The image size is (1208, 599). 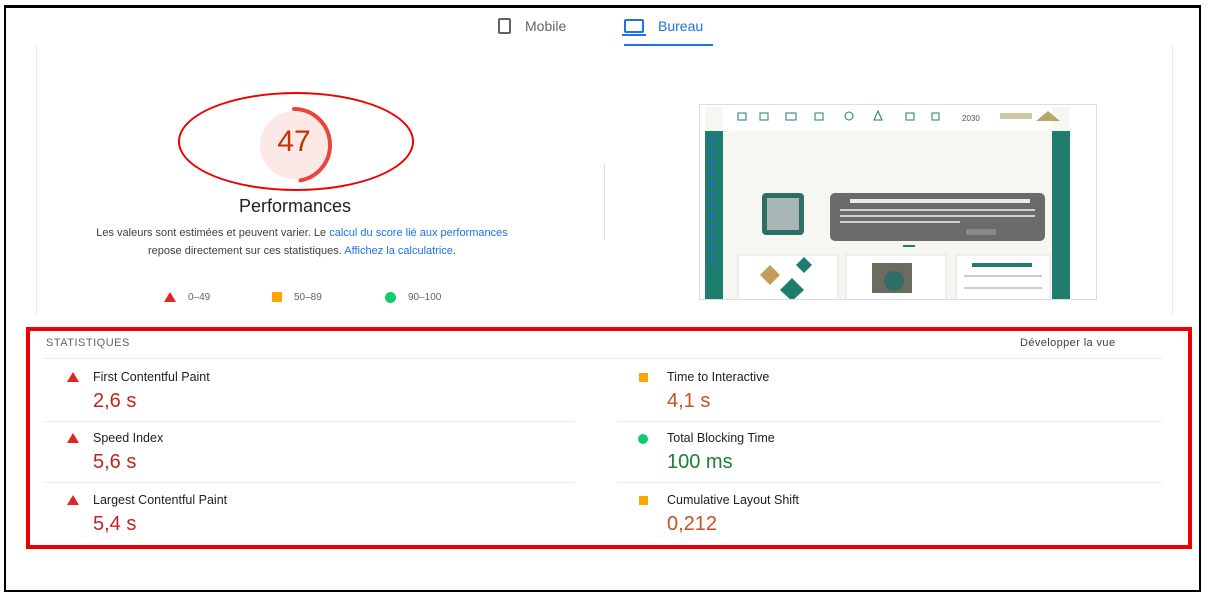 What do you see at coordinates (199, 297) in the screenshot?
I see `legend-poor-label: 0–49` at bounding box center [199, 297].